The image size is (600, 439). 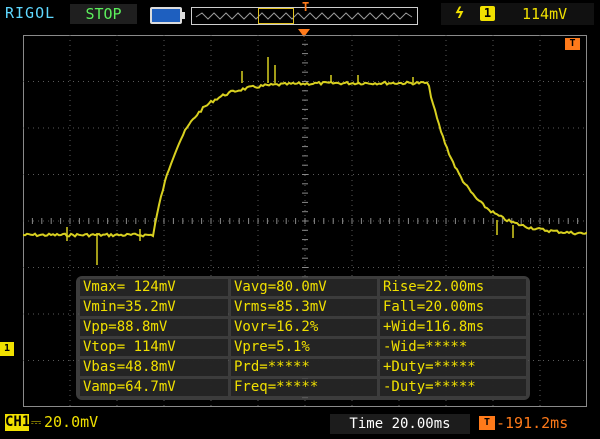 I want to click on measurement-rise: Rise=22.00ms, so click(x=453, y=287).